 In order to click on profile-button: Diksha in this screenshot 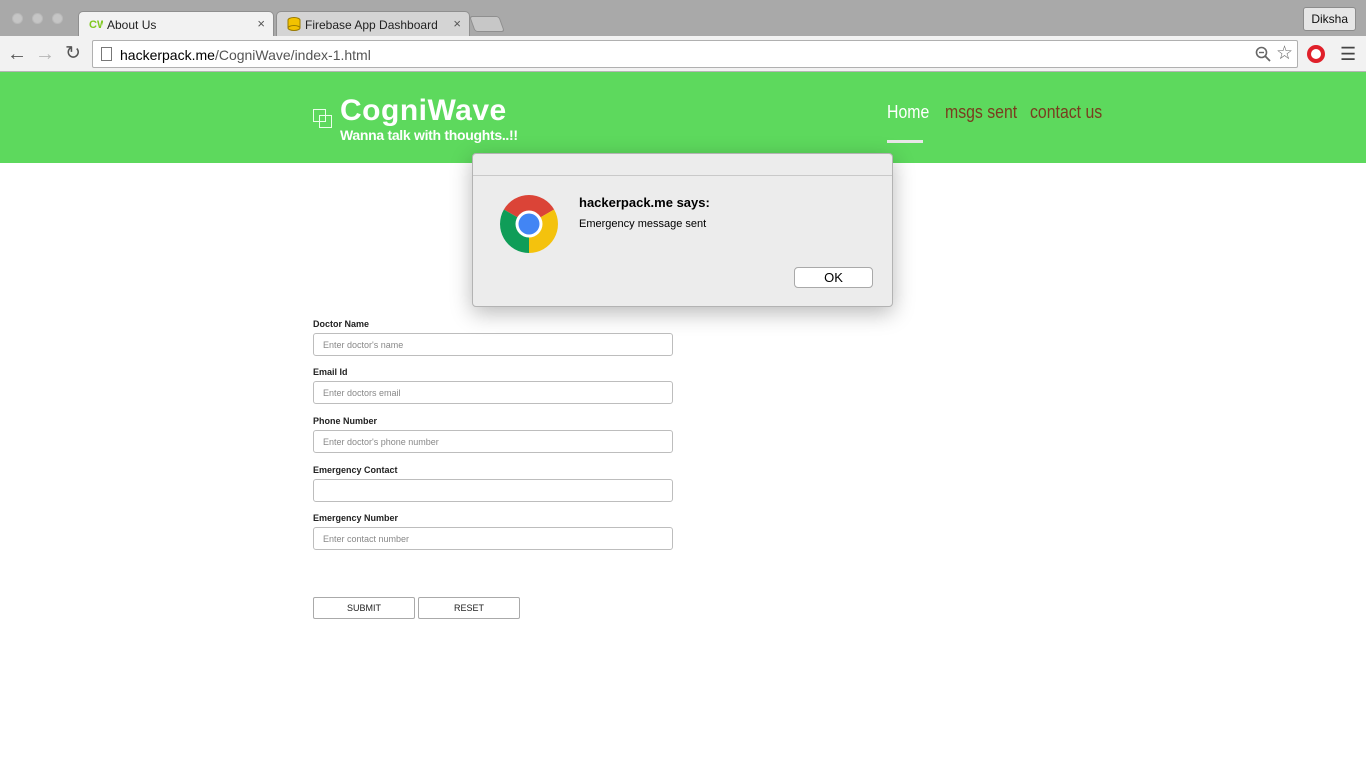, I will do `click(1329, 19)`.